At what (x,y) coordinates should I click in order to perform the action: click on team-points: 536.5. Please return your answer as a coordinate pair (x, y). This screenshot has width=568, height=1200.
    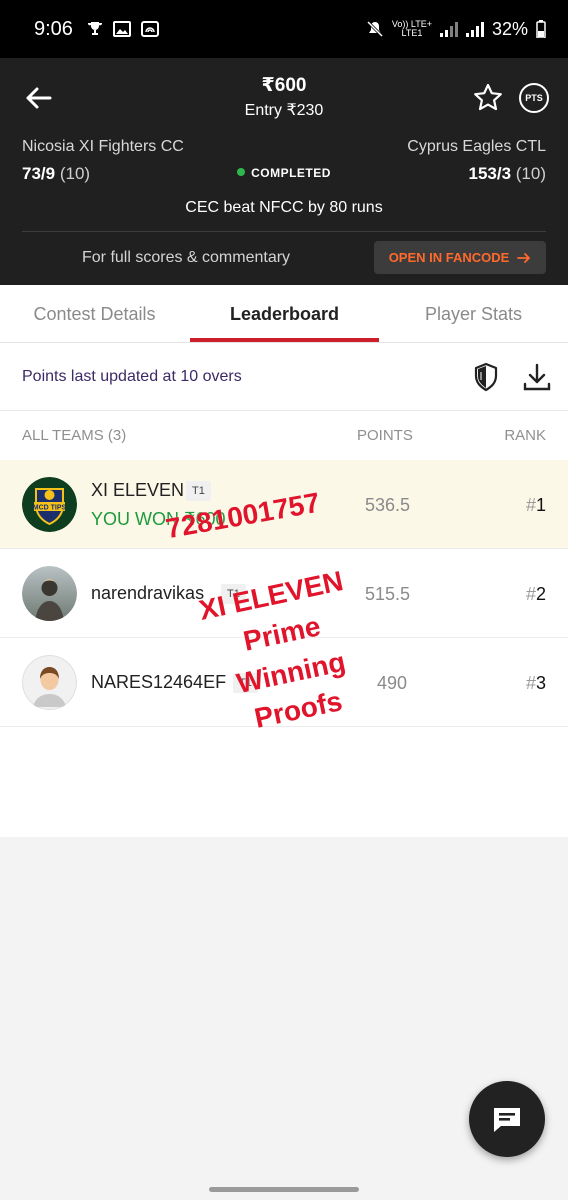
    Looking at the image, I should click on (388, 505).